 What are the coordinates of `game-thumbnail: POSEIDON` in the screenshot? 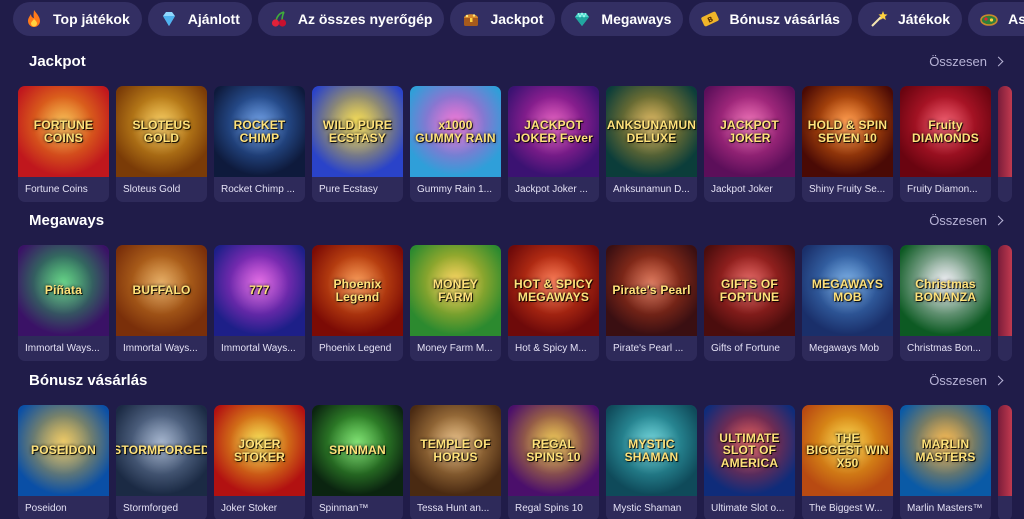 It's located at (63, 450).